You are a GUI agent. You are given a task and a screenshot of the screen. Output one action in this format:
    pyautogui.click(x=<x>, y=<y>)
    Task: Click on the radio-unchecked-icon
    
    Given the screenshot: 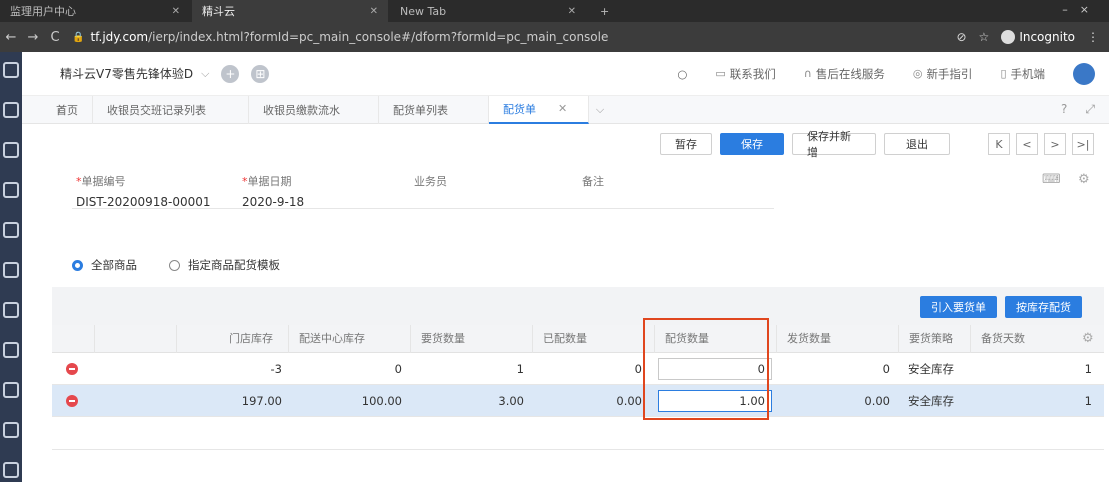 What is the action you would take?
    pyautogui.click(x=174, y=265)
    